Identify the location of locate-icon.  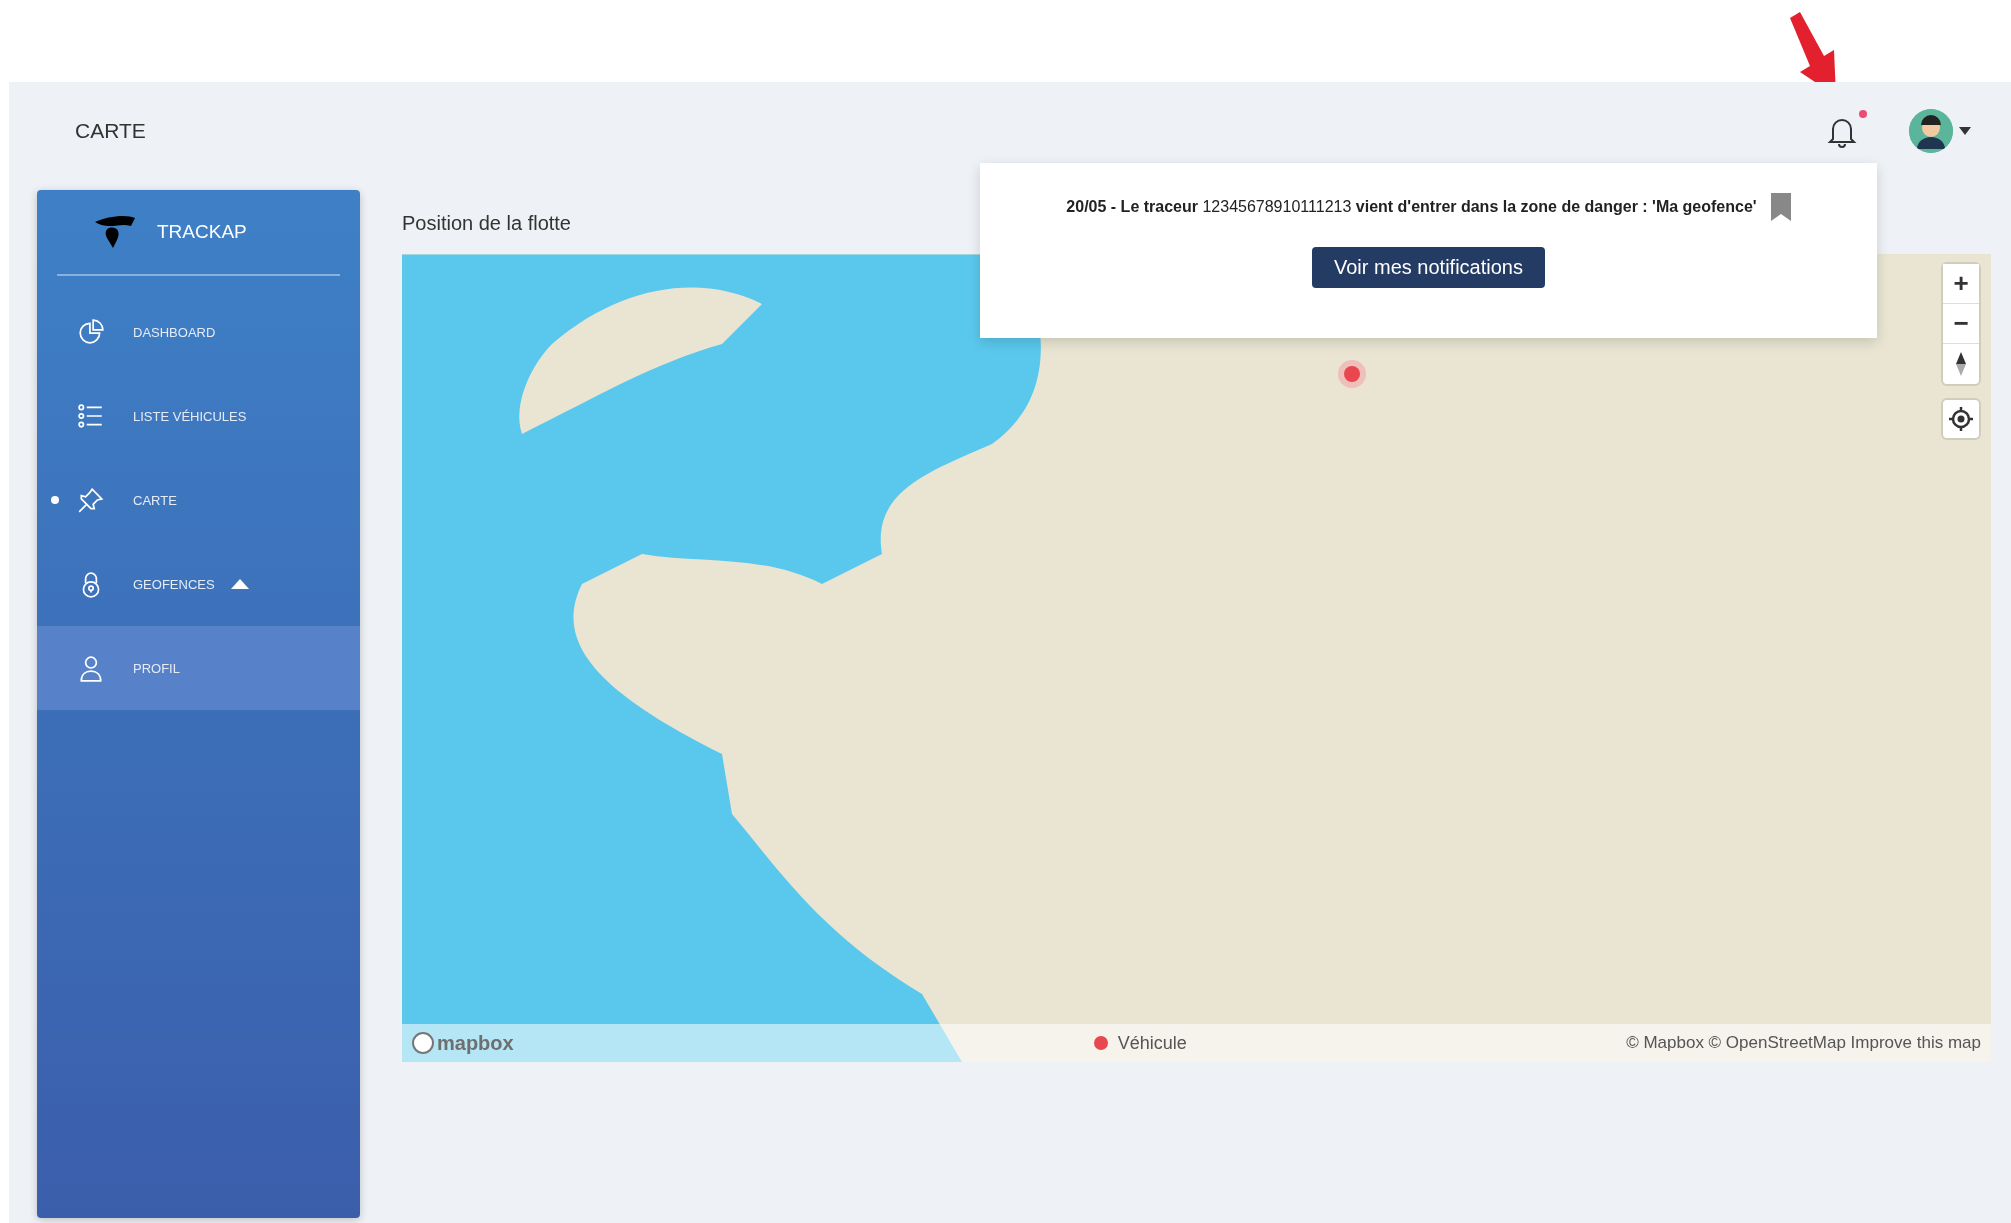
(1961, 419).